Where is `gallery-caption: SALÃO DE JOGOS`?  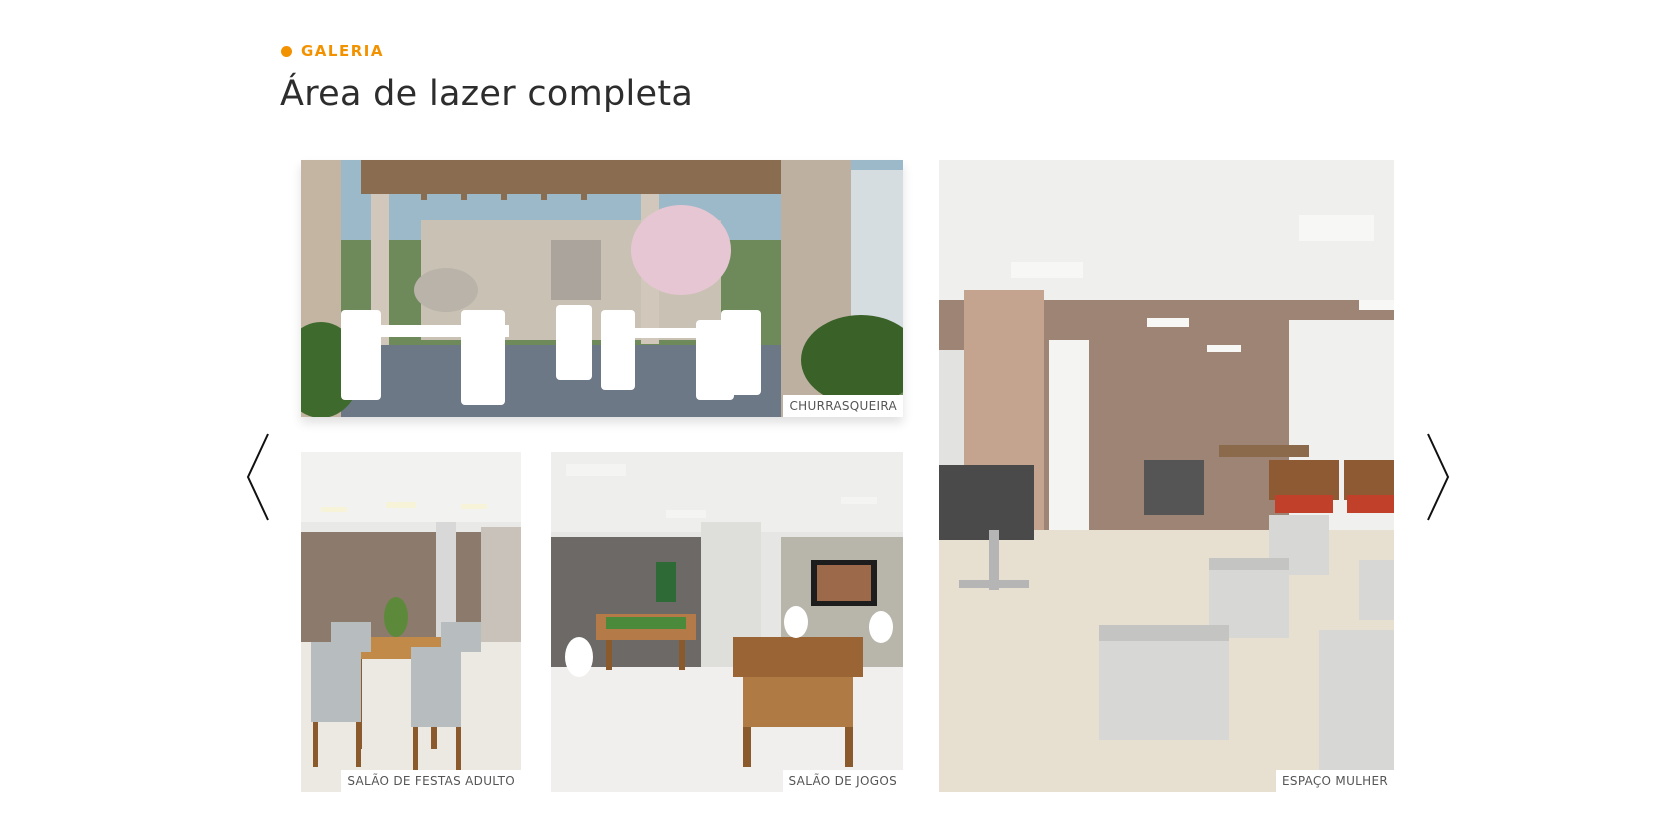 gallery-caption: SALÃO DE JOGOS is located at coordinates (842, 781).